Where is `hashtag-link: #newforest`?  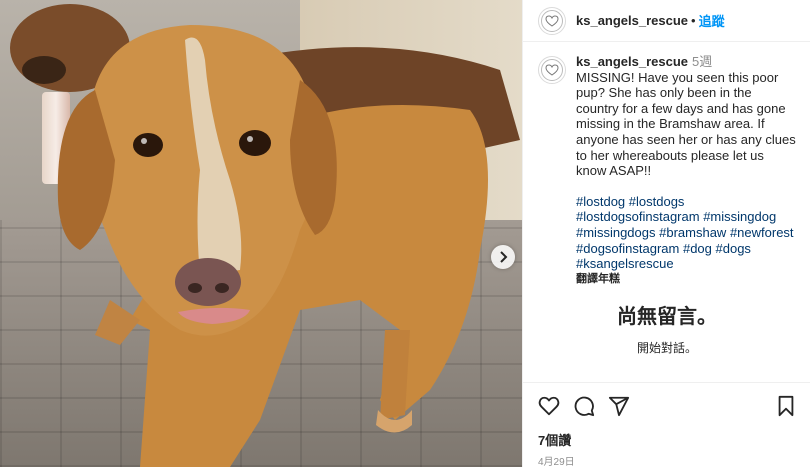 hashtag-link: #newforest is located at coordinates (762, 232).